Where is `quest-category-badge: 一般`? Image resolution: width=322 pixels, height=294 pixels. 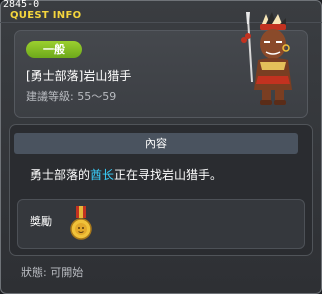 quest-category-badge: 一般 is located at coordinates (54, 49).